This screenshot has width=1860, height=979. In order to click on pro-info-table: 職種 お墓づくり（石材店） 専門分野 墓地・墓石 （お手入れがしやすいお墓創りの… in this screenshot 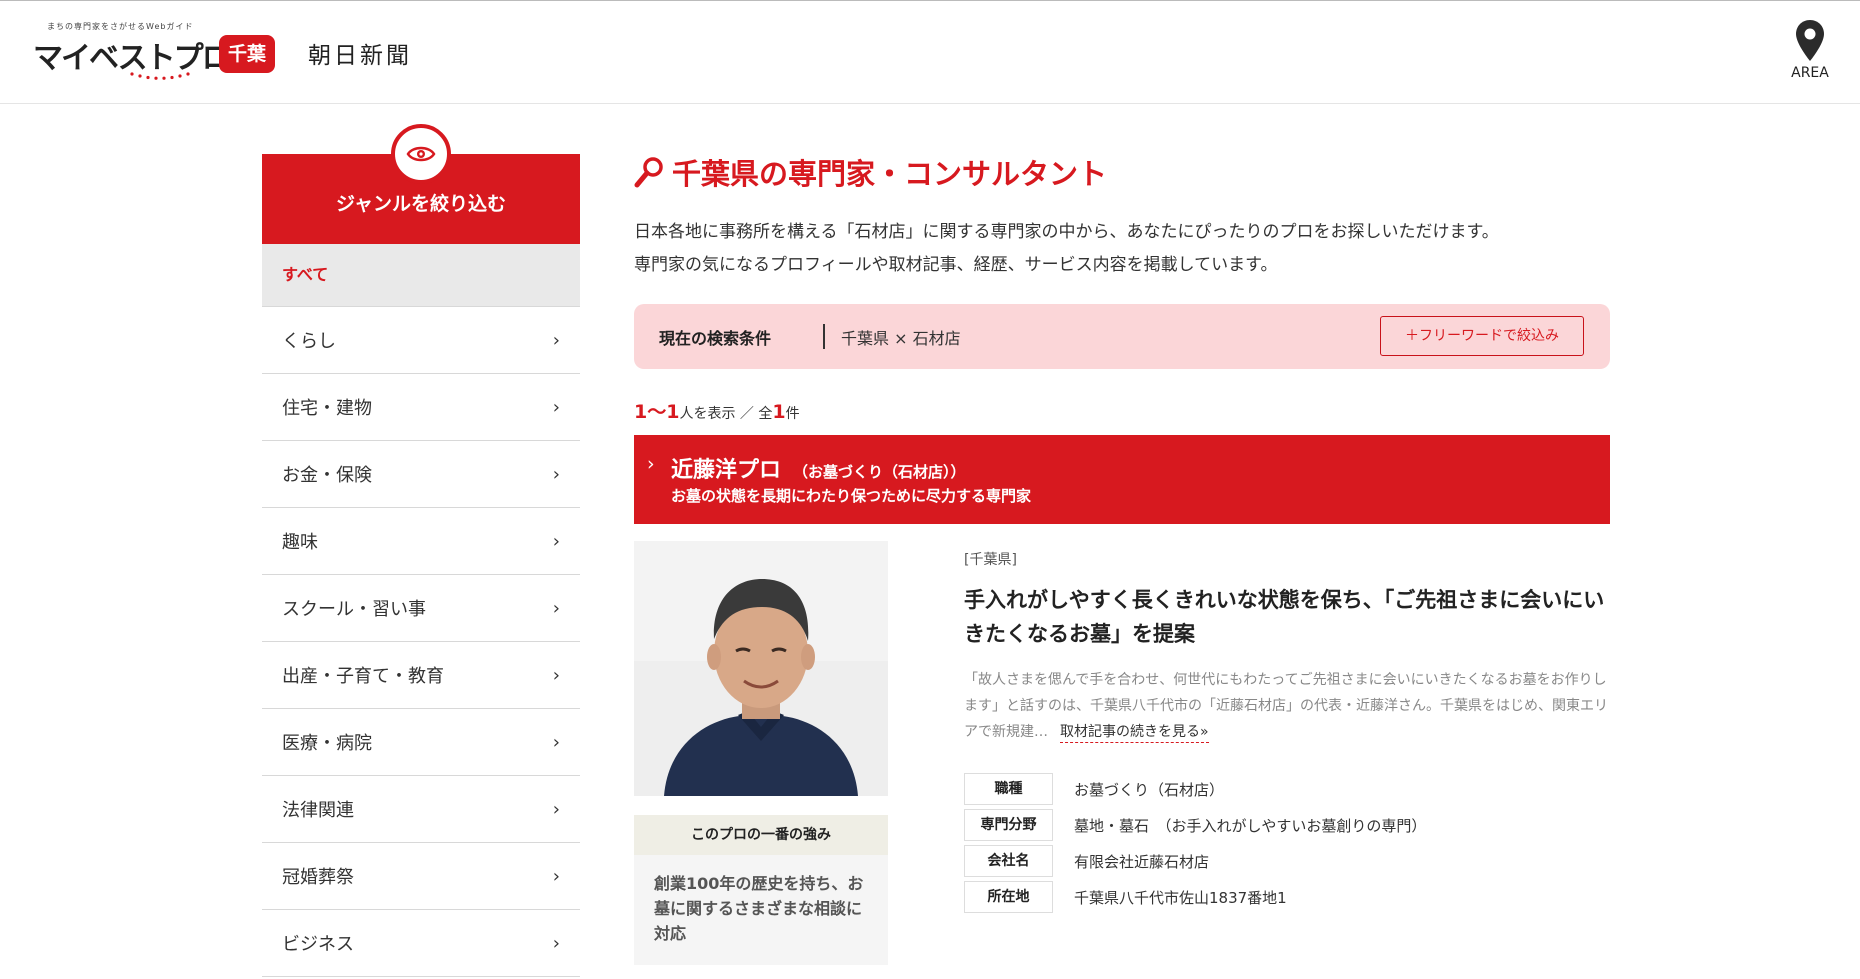, I will do `click(1287, 843)`.